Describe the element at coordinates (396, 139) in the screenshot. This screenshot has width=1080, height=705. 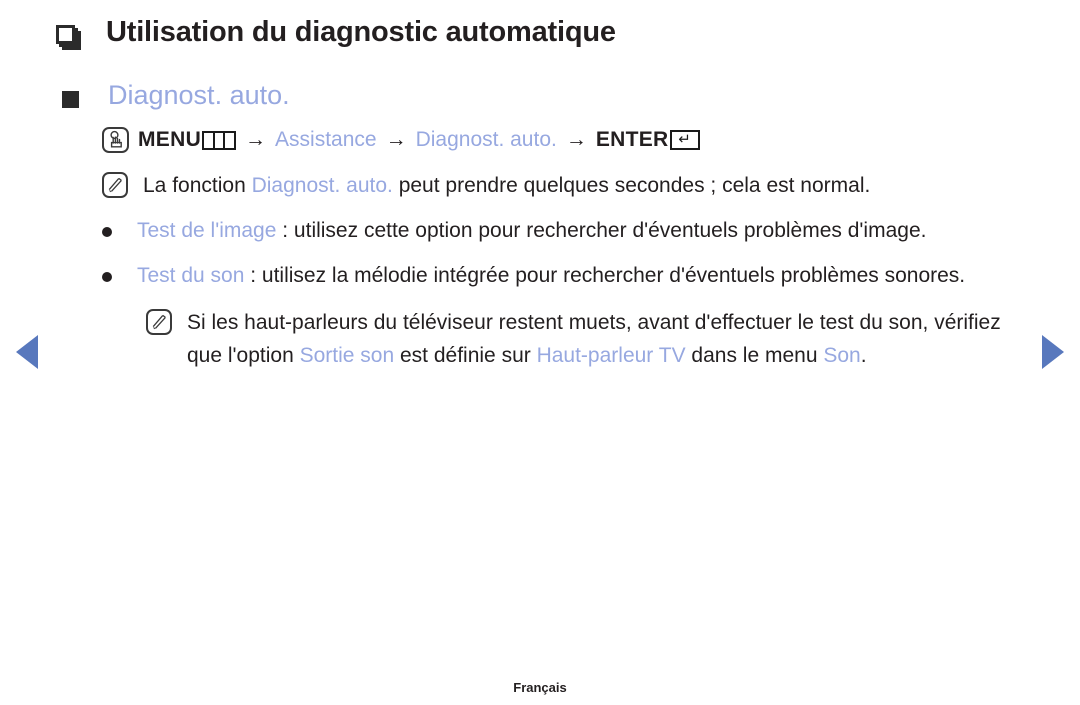
I see `path-arrow-2: →` at that location.